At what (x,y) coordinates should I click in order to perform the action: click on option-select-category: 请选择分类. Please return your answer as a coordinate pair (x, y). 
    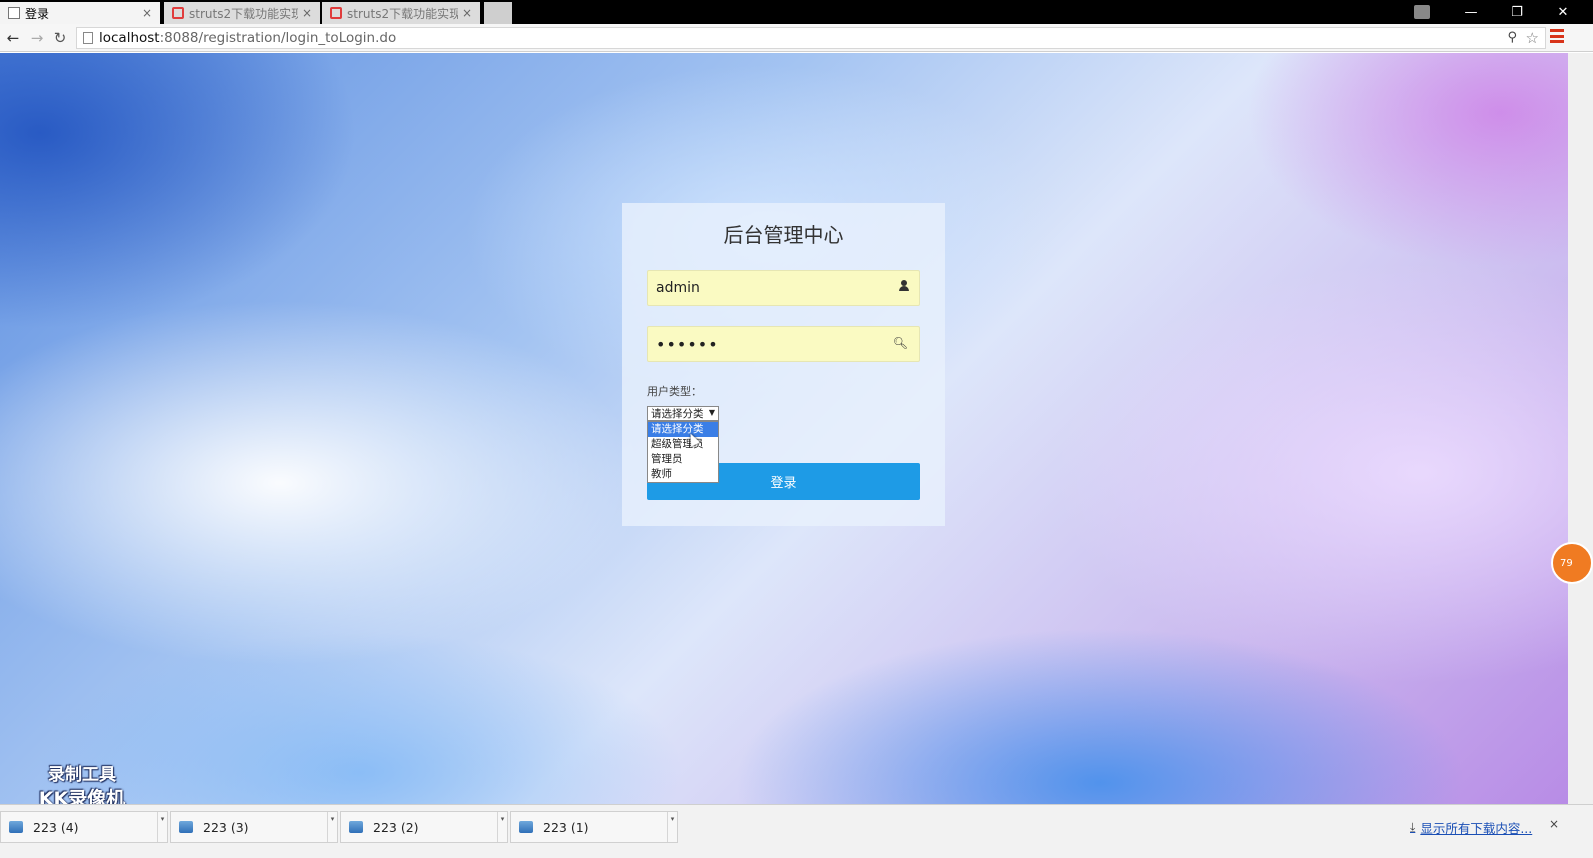
    Looking at the image, I should click on (683, 429).